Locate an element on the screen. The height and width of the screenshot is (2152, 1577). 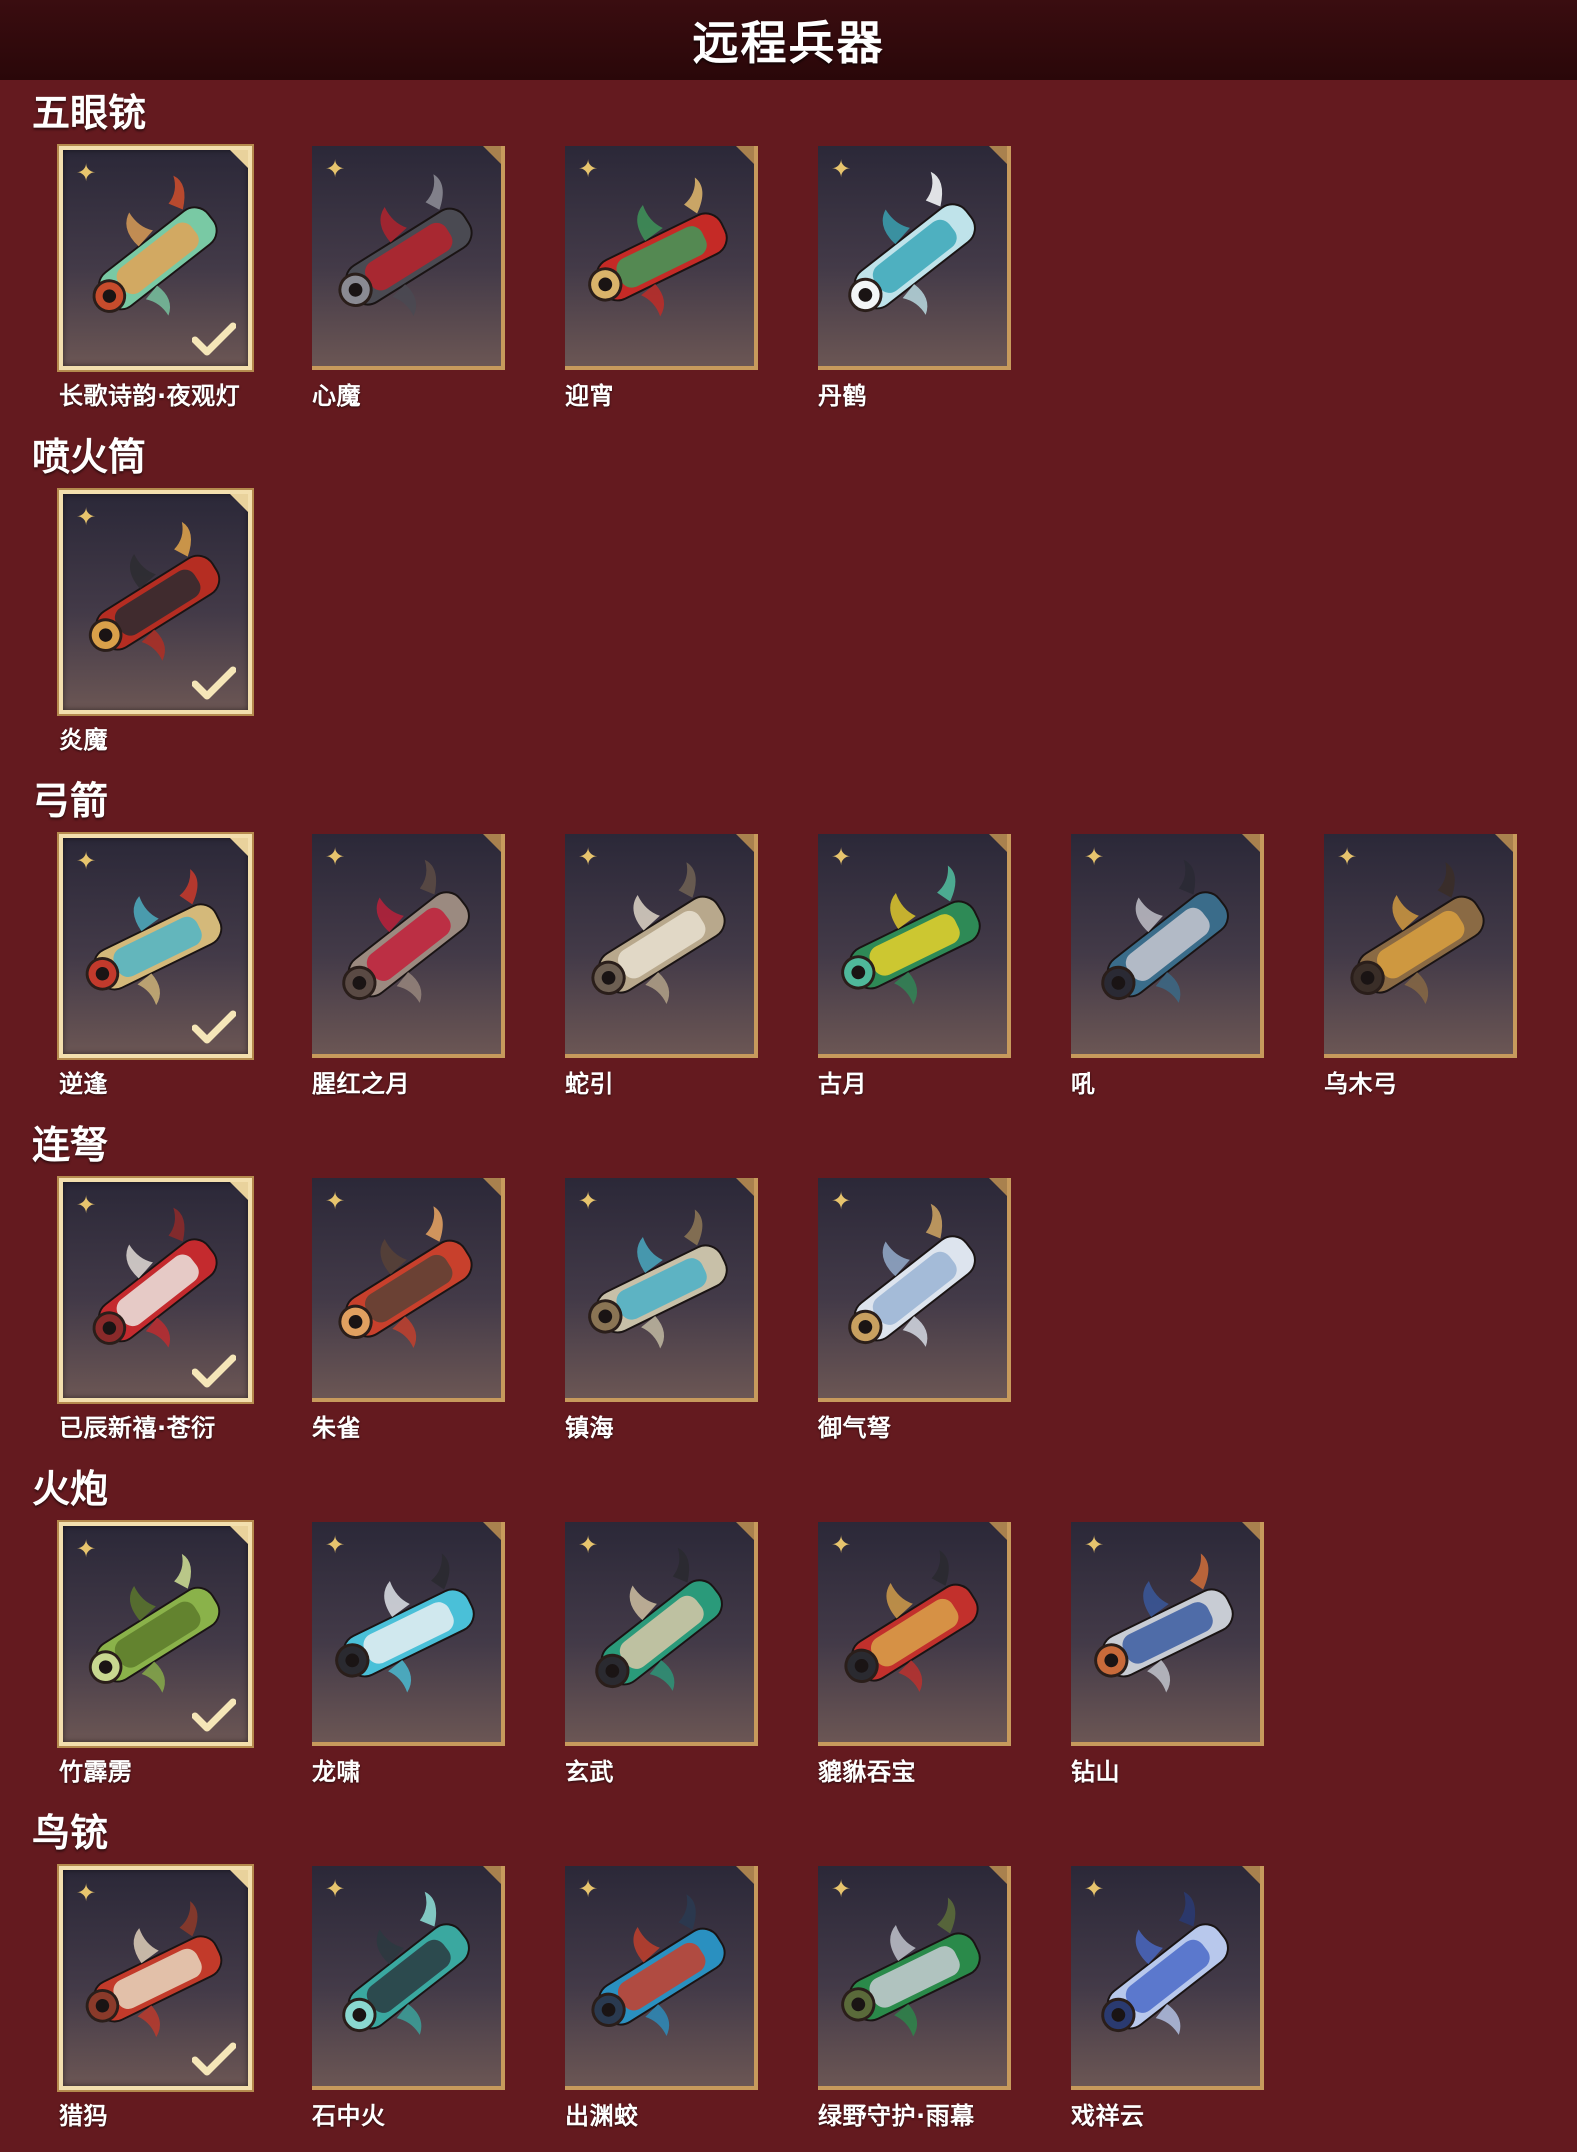
weapon-item: ✦ 腥红之月 is located at coordinates (410, 966).